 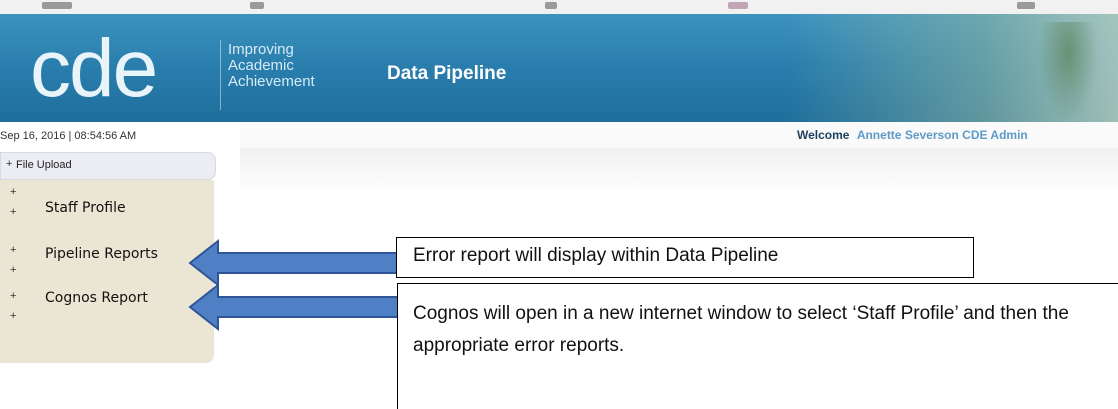 What do you see at coordinates (261, 65) in the screenshot?
I see `tagline-line: Academic` at bounding box center [261, 65].